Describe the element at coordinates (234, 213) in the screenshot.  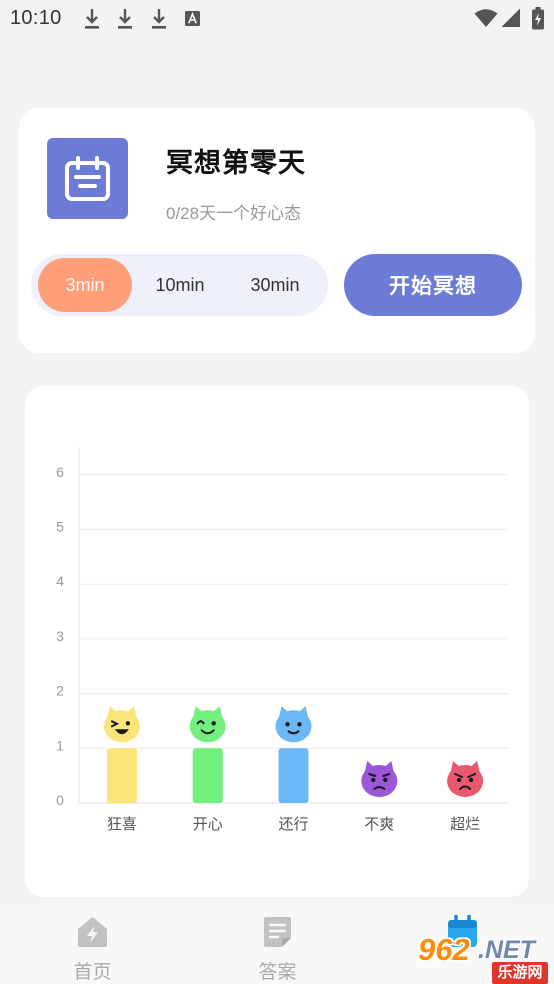
I see `meditation-progress-text: 0/28天一个好心态` at that location.